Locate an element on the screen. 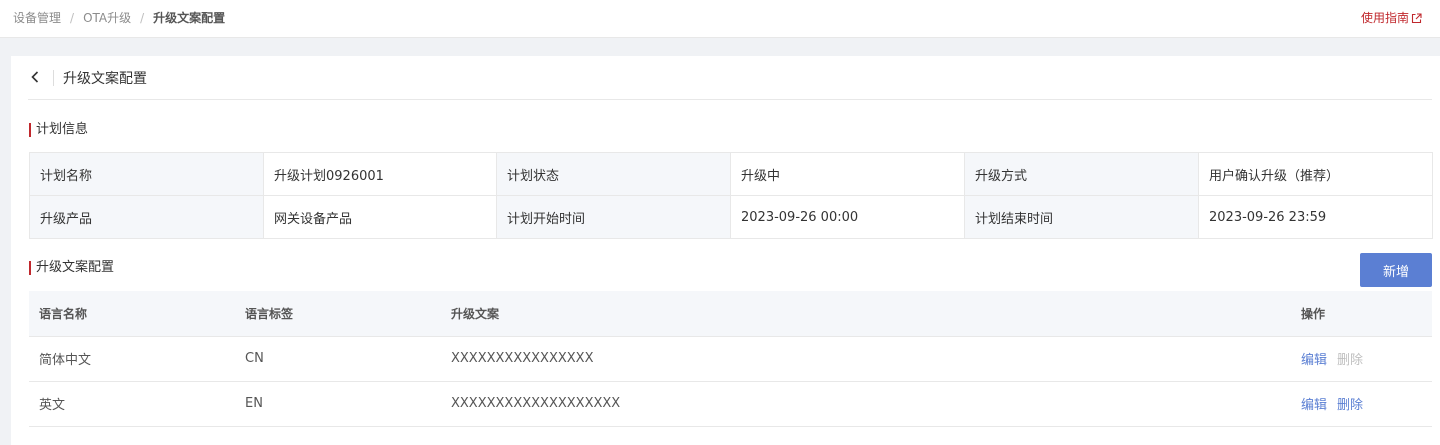 This screenshot has height=445, width=1440. upgrade-method-value: 用户确认升级（推荐） is located at coordinates (1315, 174).